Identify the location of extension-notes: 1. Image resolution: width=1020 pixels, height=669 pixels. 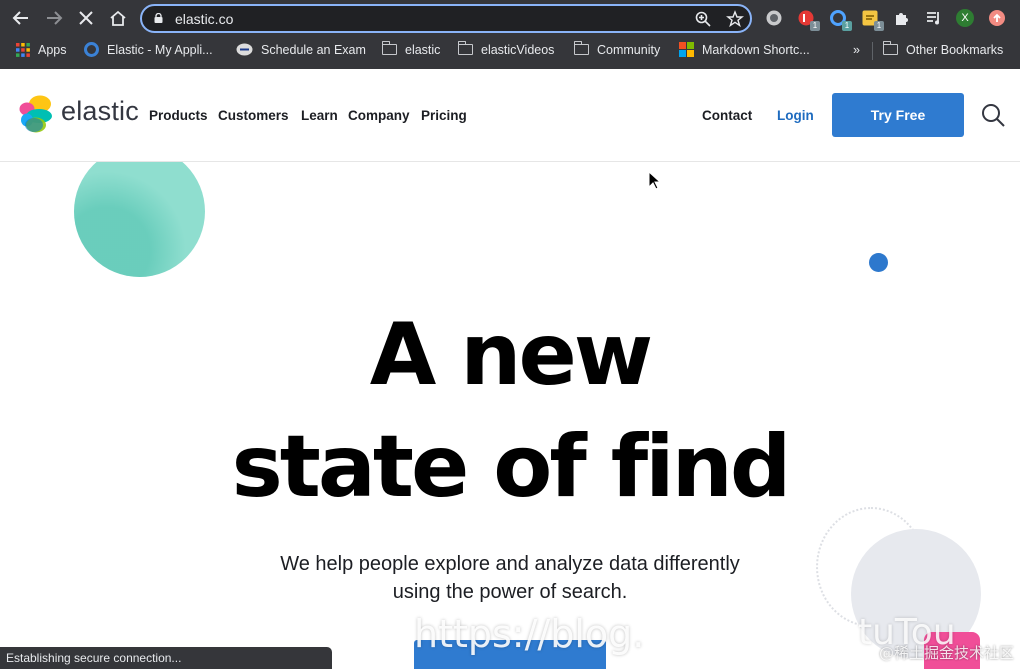
(872, 20).